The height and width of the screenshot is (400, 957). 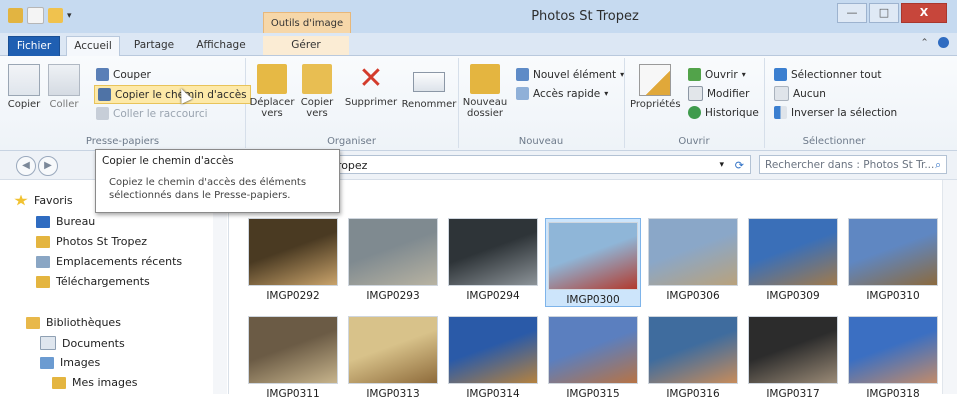 What do you see at coordinates (793, 296) in the screenshot?
I see `file-name: IMGP0309` at bounding box center [793, 296].